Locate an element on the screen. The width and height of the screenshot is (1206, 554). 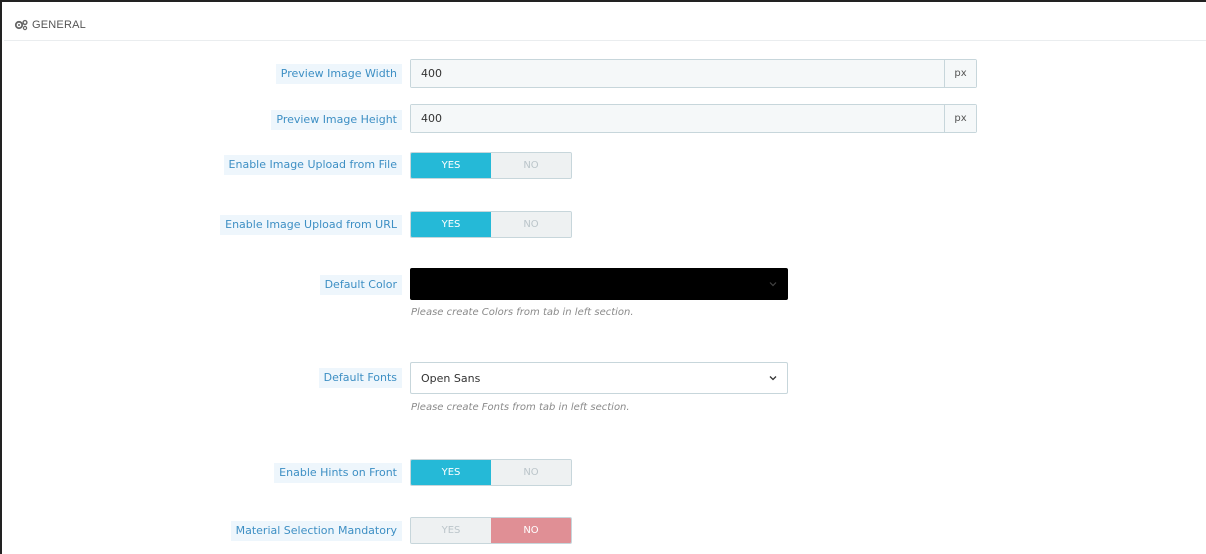
hints-front-yes: YES is located at coordinates (451, 472).